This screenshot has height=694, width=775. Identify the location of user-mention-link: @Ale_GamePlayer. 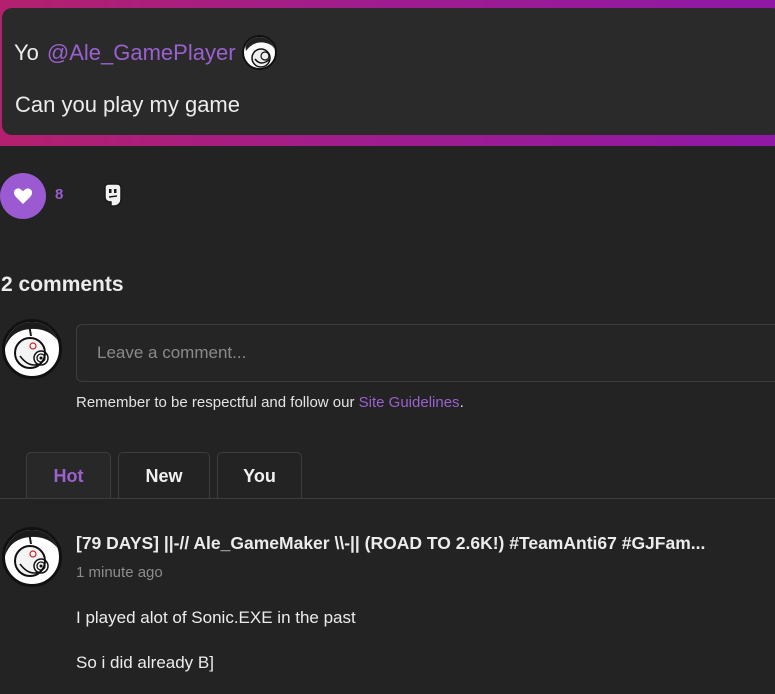
(141, 53).